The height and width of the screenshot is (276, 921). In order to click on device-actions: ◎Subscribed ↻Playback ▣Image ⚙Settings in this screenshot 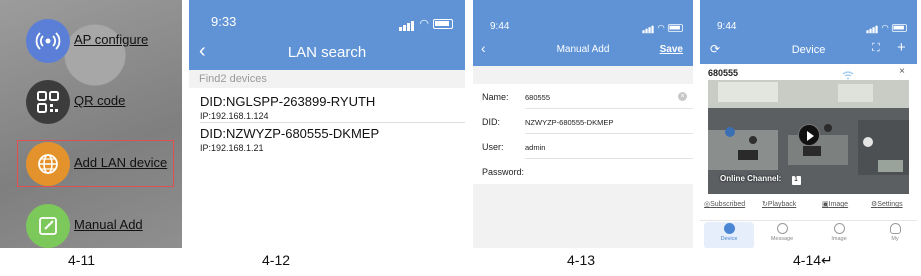, I will do `click(808, 205)`.